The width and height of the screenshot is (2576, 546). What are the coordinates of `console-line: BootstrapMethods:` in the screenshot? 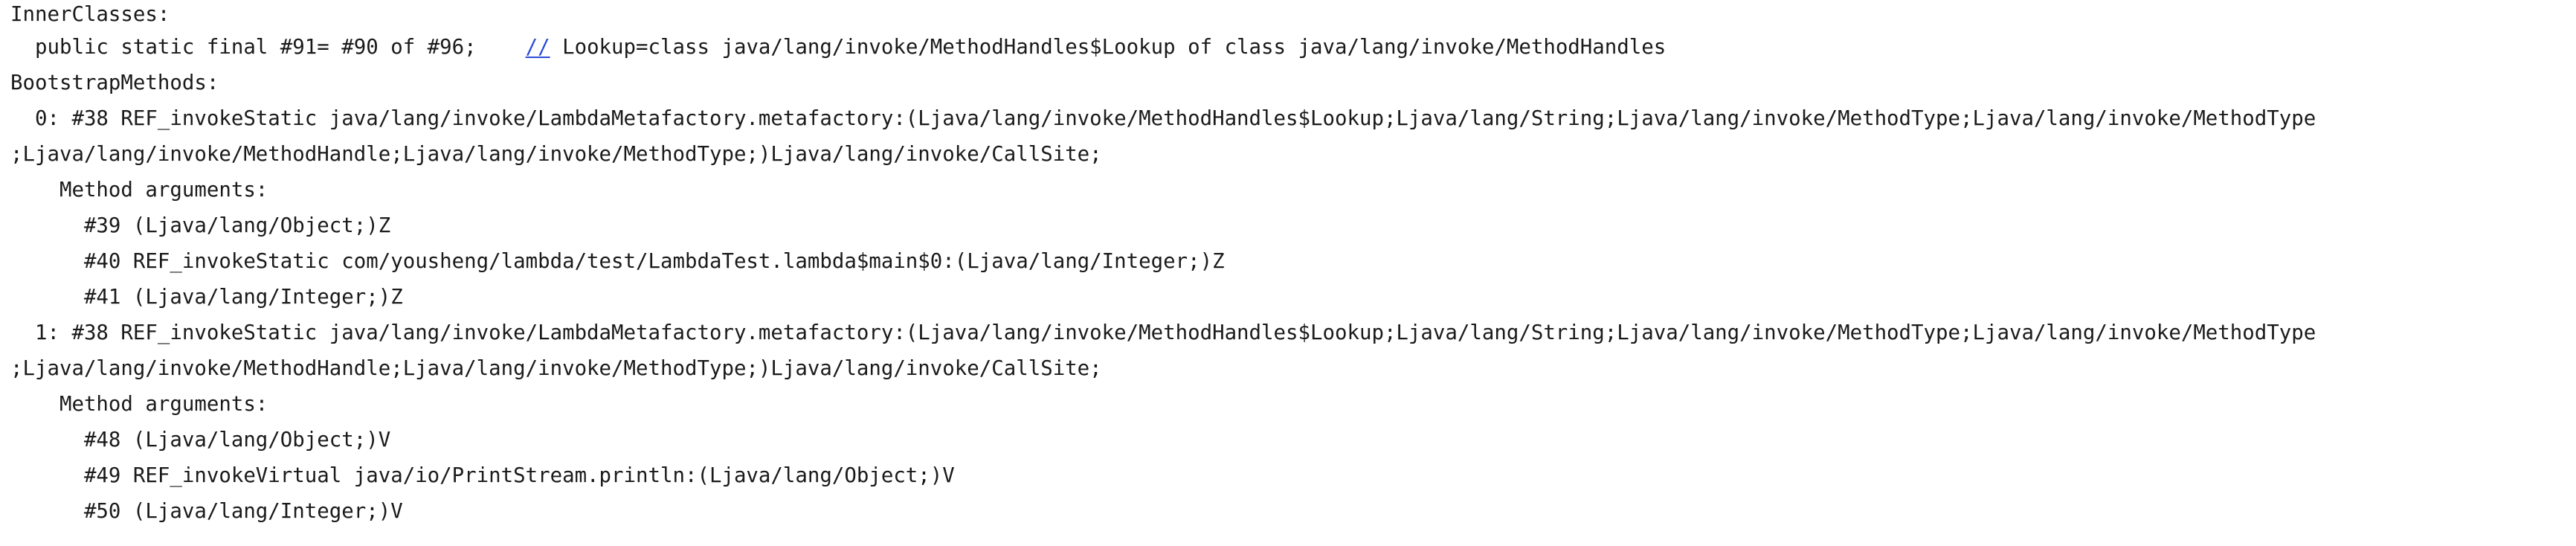 It's located at (114, 82).